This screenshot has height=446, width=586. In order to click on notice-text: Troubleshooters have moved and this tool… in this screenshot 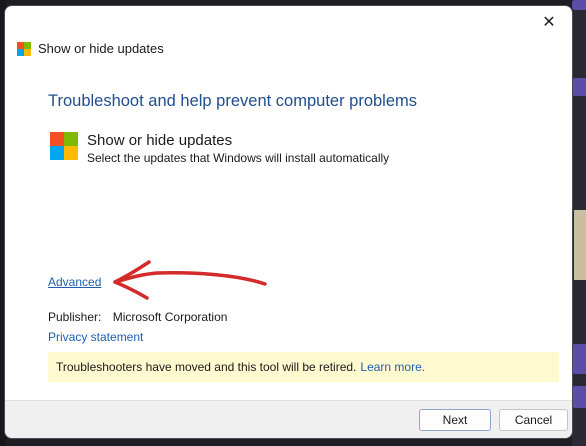, I will do `click(206, 367)`.